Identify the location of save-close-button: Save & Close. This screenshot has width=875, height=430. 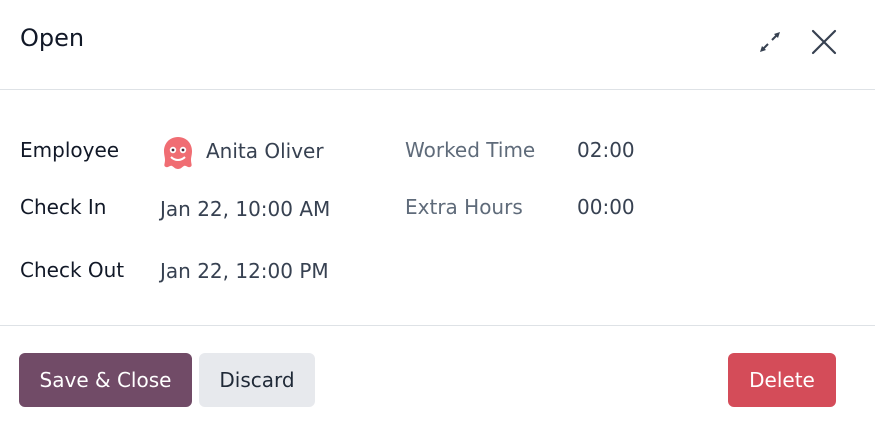
(105, 380).